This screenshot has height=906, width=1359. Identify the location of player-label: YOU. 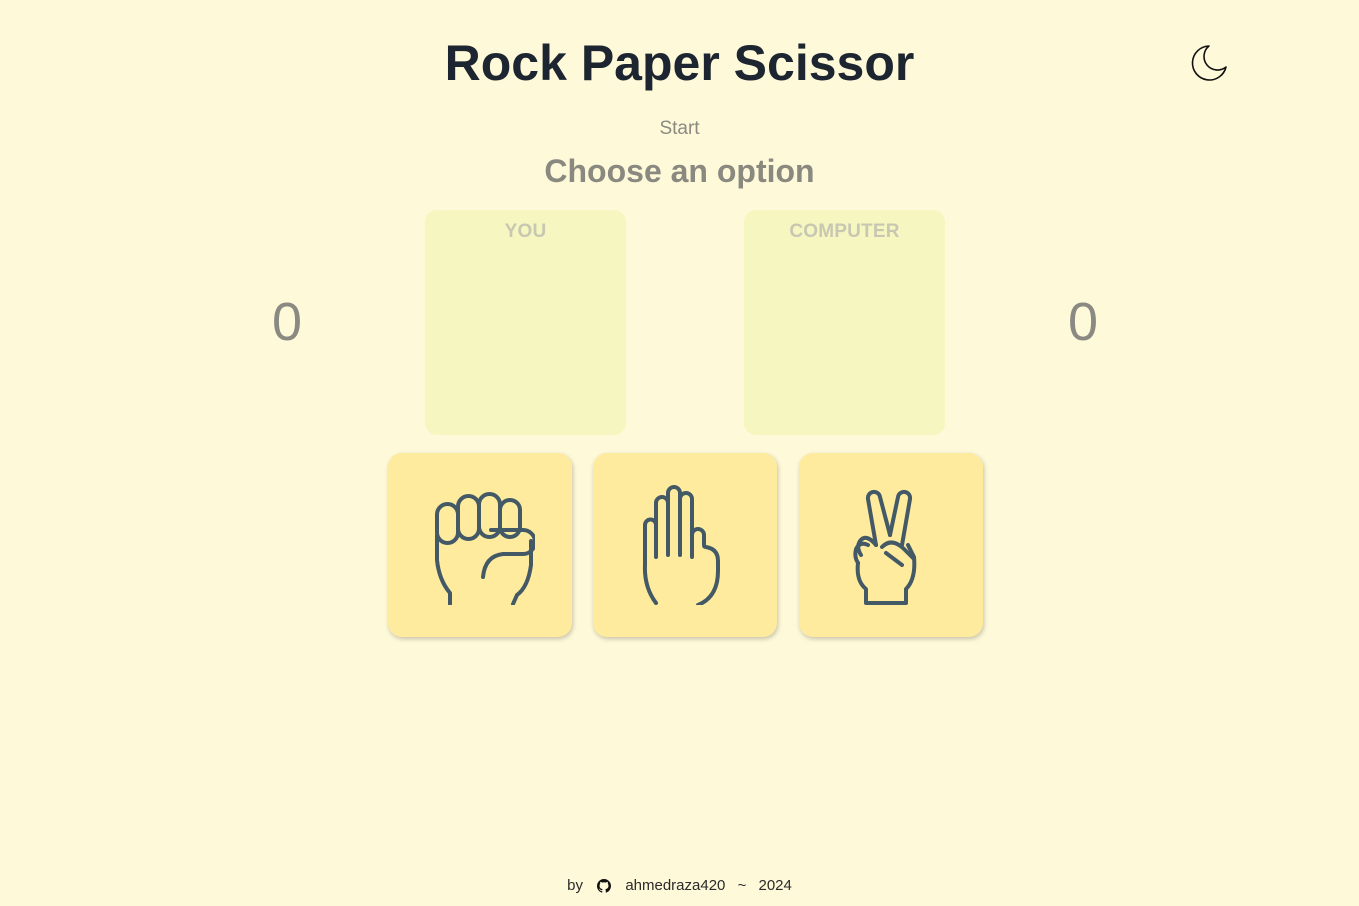
(525, 231).